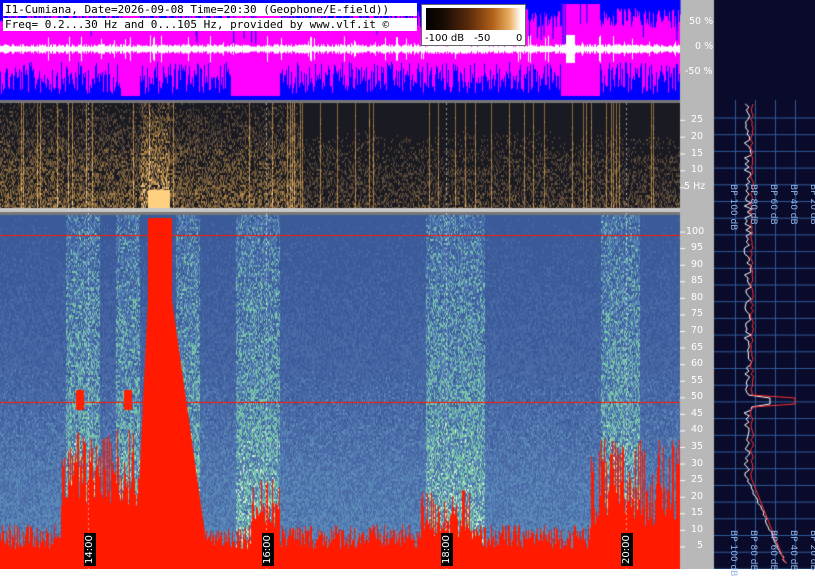 This screenshot has height=576, width=815. What do you see at coordinates (697, 446) in the screenshot?
I see `high-spectrum-tick-label: 35` at bounding box center [697, 446].